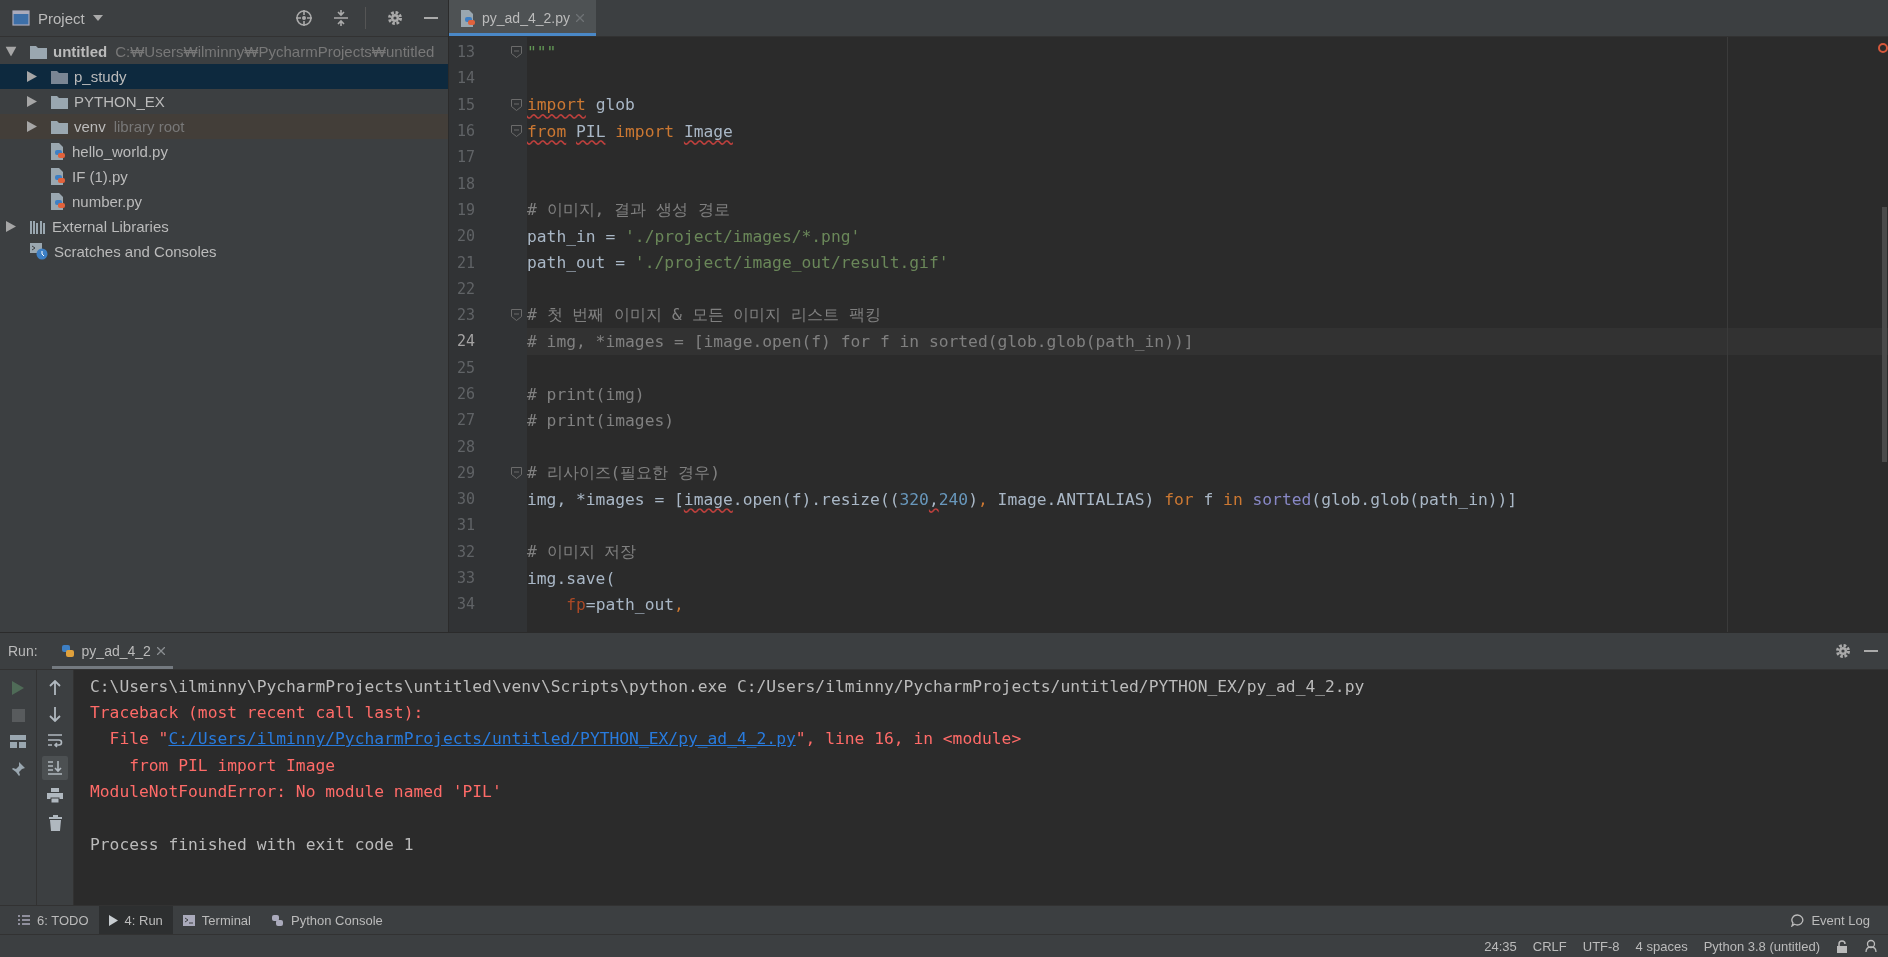 The image size is (1888, 957). Describe the element at coordinates (224, 176) in the screenshot. I see `tree-item: IF (1).py` at that location.